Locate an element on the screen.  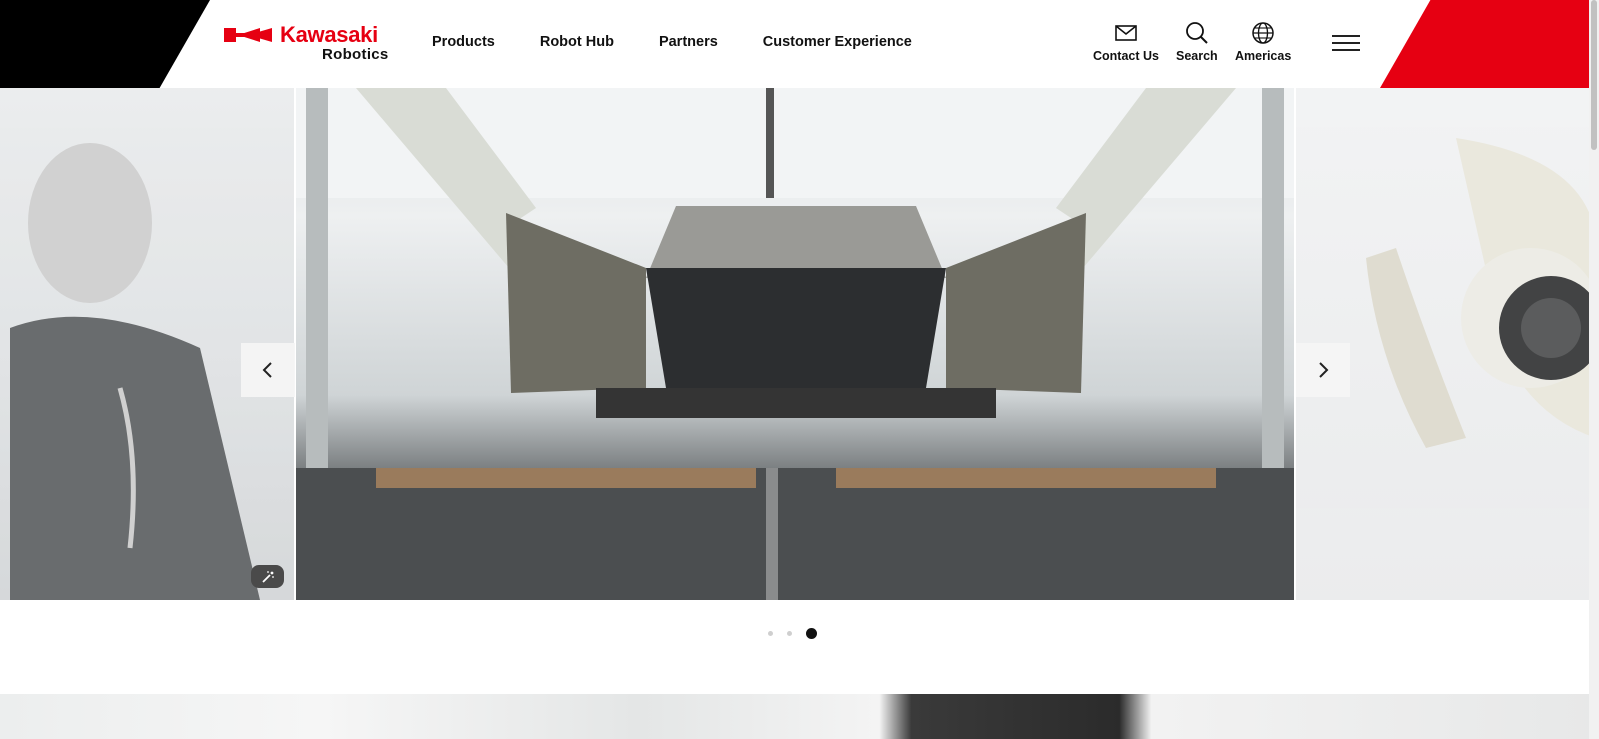
carousel-prev-button is located at coordinates (268, 370).